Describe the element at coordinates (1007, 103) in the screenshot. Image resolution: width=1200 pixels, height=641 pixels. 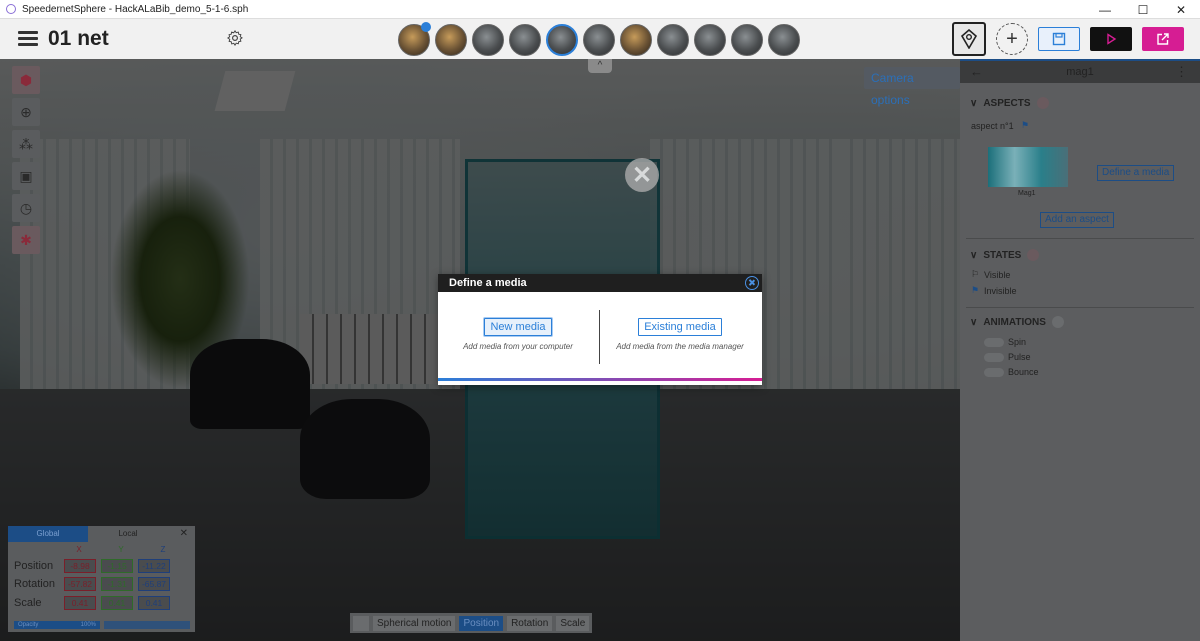
I see `aspects-label: ASPECTS` at that location.